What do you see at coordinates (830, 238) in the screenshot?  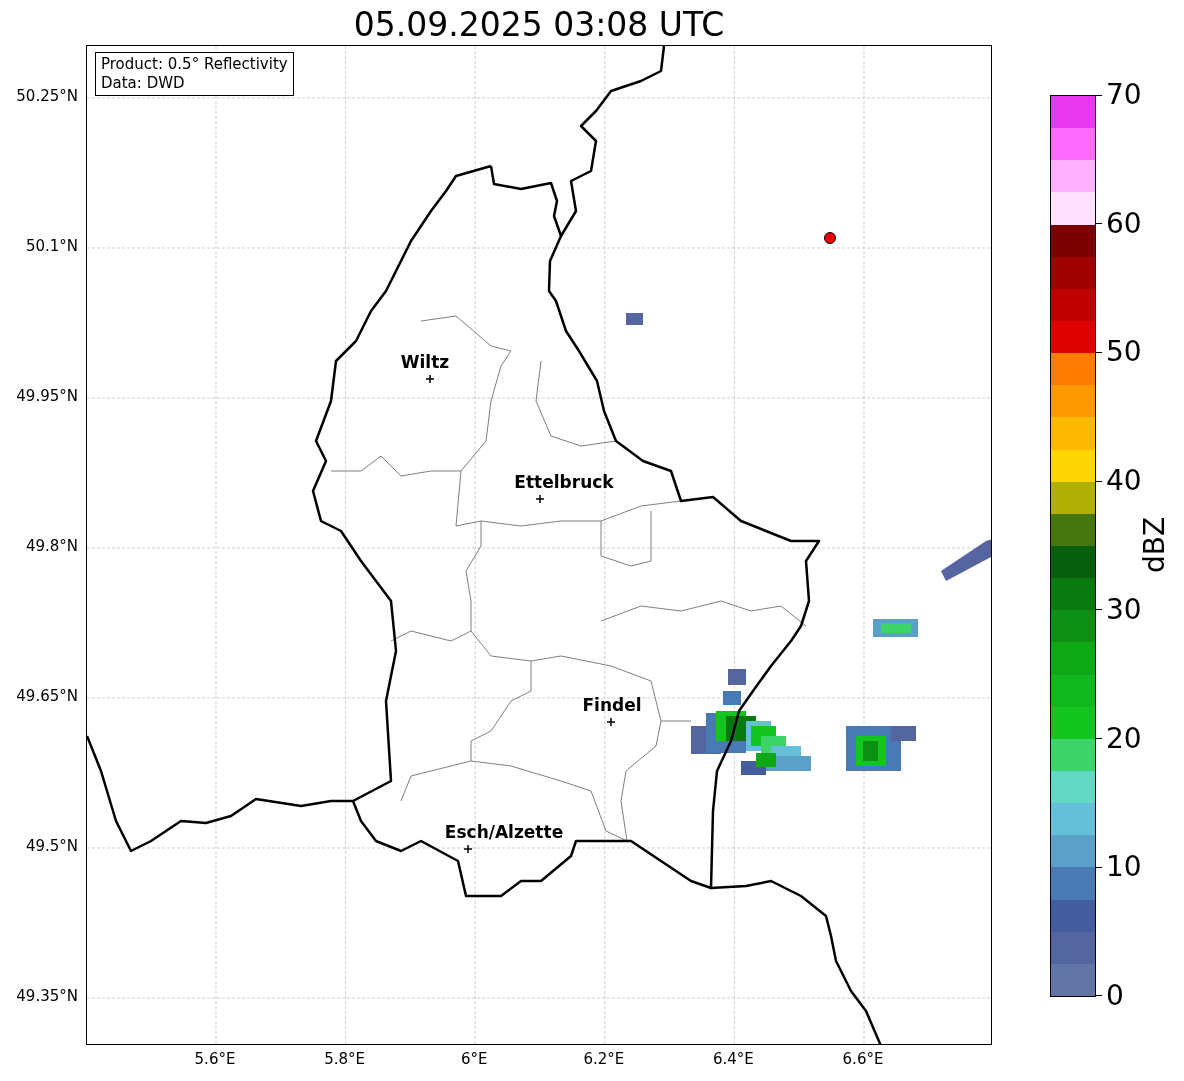 I see `location-dot-icon` at bounding box center [830, 238].